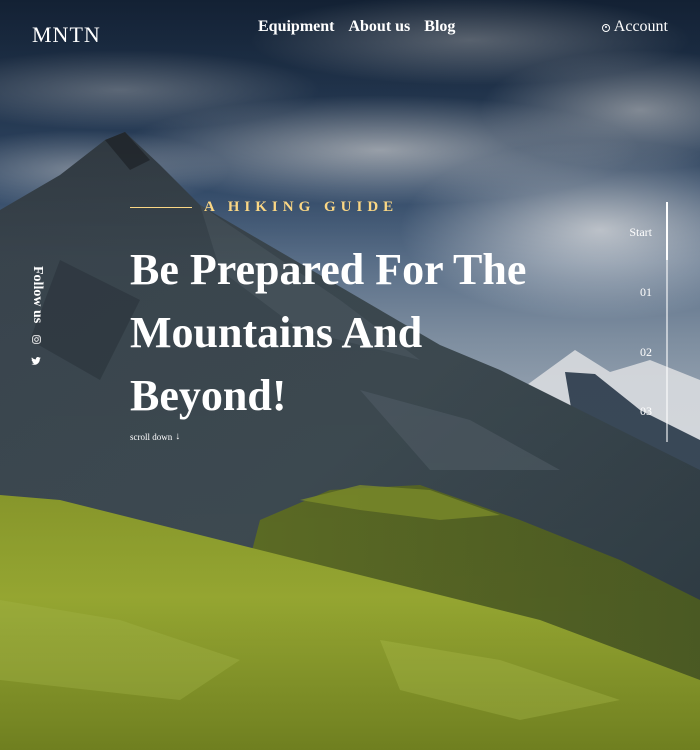  What do you see at coordinates (379, 27) in the screenshot?
I see `nav-link-about-us: About us` at bounding box center [379, 27].